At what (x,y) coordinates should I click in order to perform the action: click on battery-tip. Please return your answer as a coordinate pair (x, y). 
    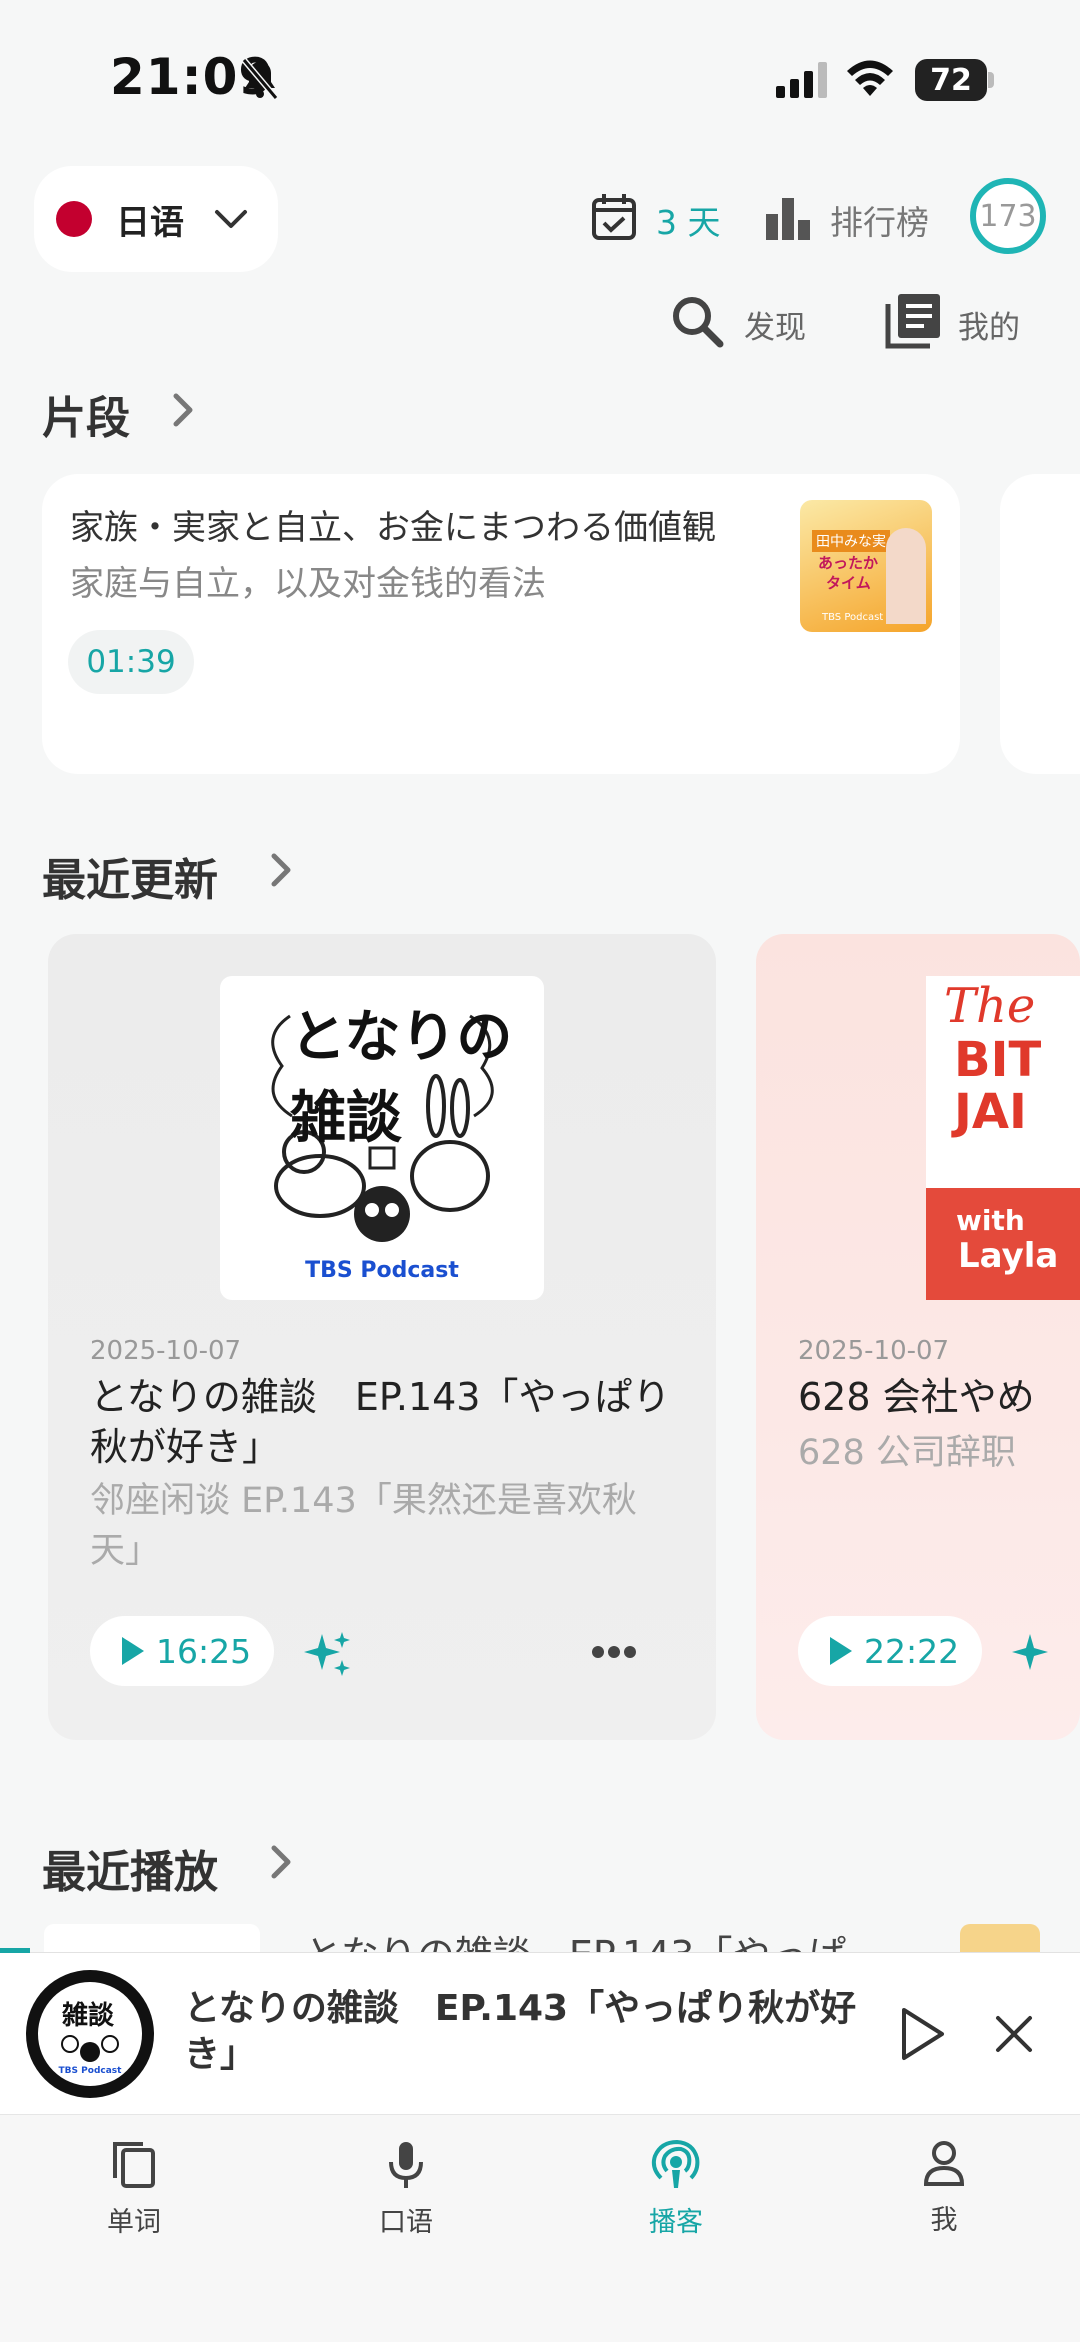
    Looking at the image, I should click on (991, 80).